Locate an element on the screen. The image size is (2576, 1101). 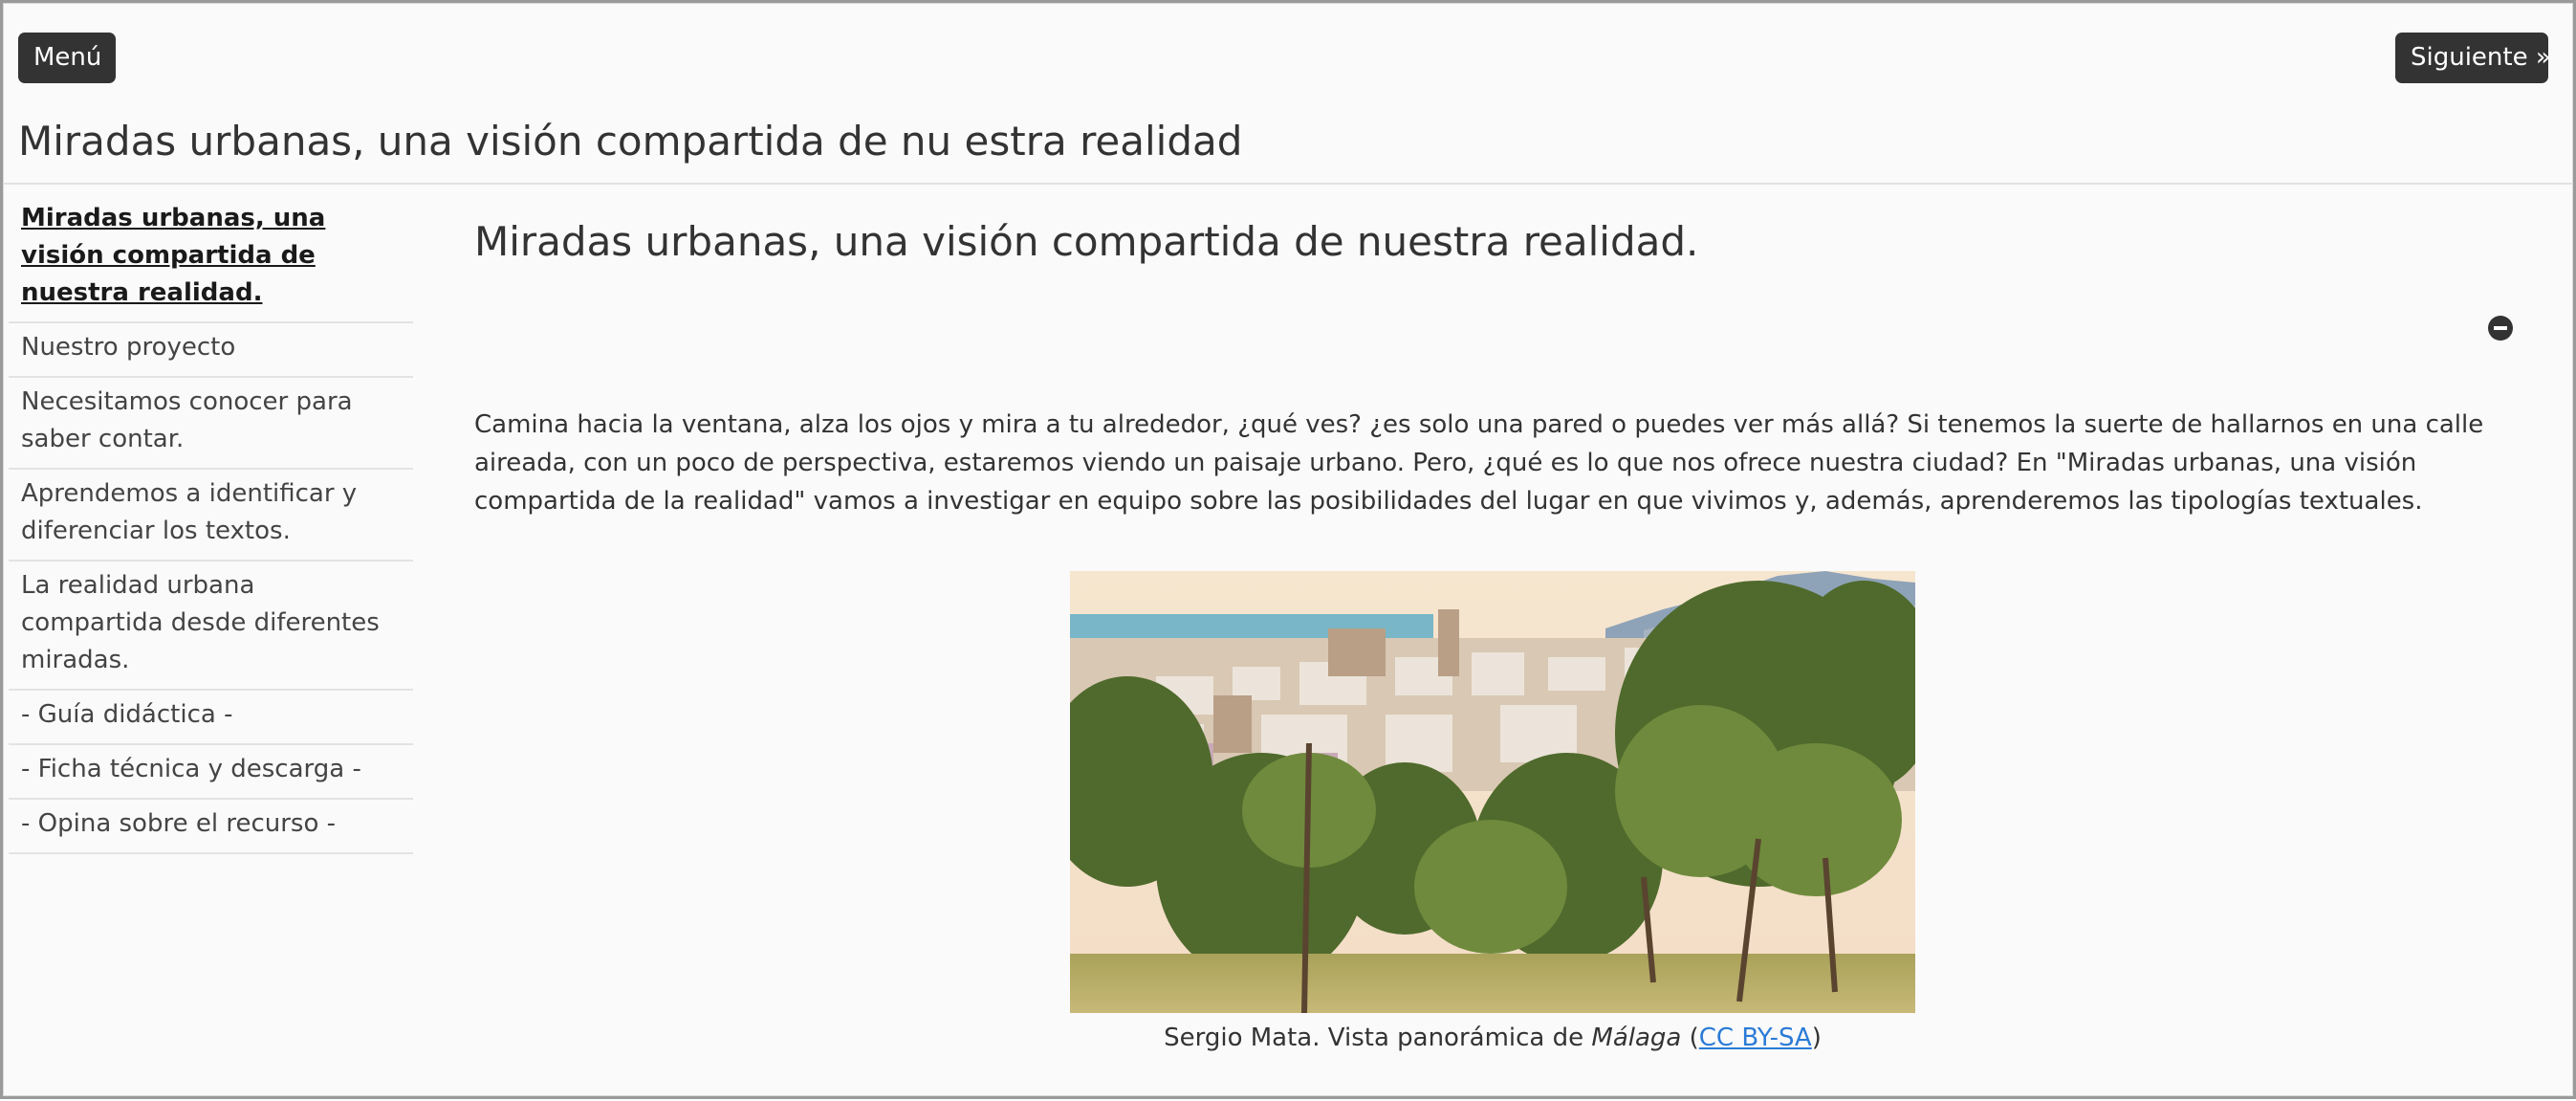
caption-place: Málaga is located at coordinates (1636, 1038).